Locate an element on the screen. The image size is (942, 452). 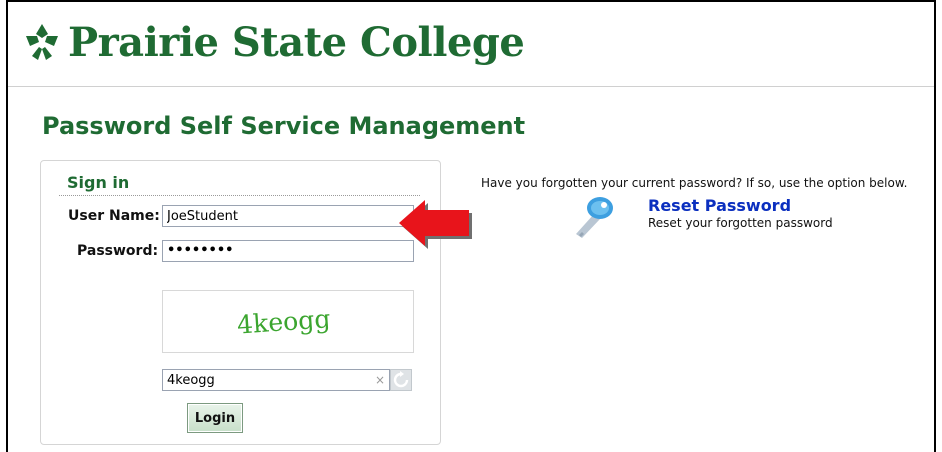
refresh-icon is located at coordinates (401, 380).